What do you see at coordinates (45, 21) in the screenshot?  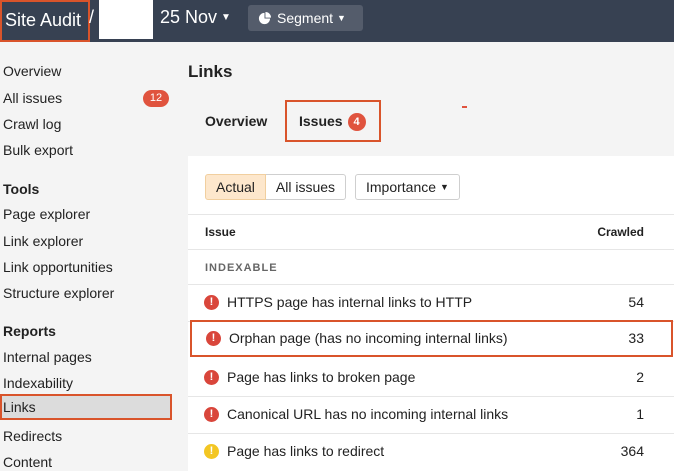 I see `site-audit-title: Site Audit` at bounding box center [45, 21].